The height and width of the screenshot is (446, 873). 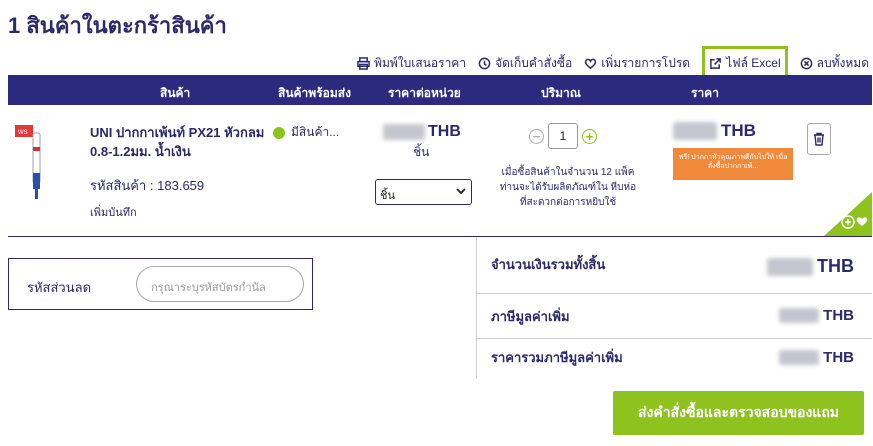 What do you see at coordinates (590, 63) in the screenshot?
I see `heart-icon` at bounding box center [590, 63].